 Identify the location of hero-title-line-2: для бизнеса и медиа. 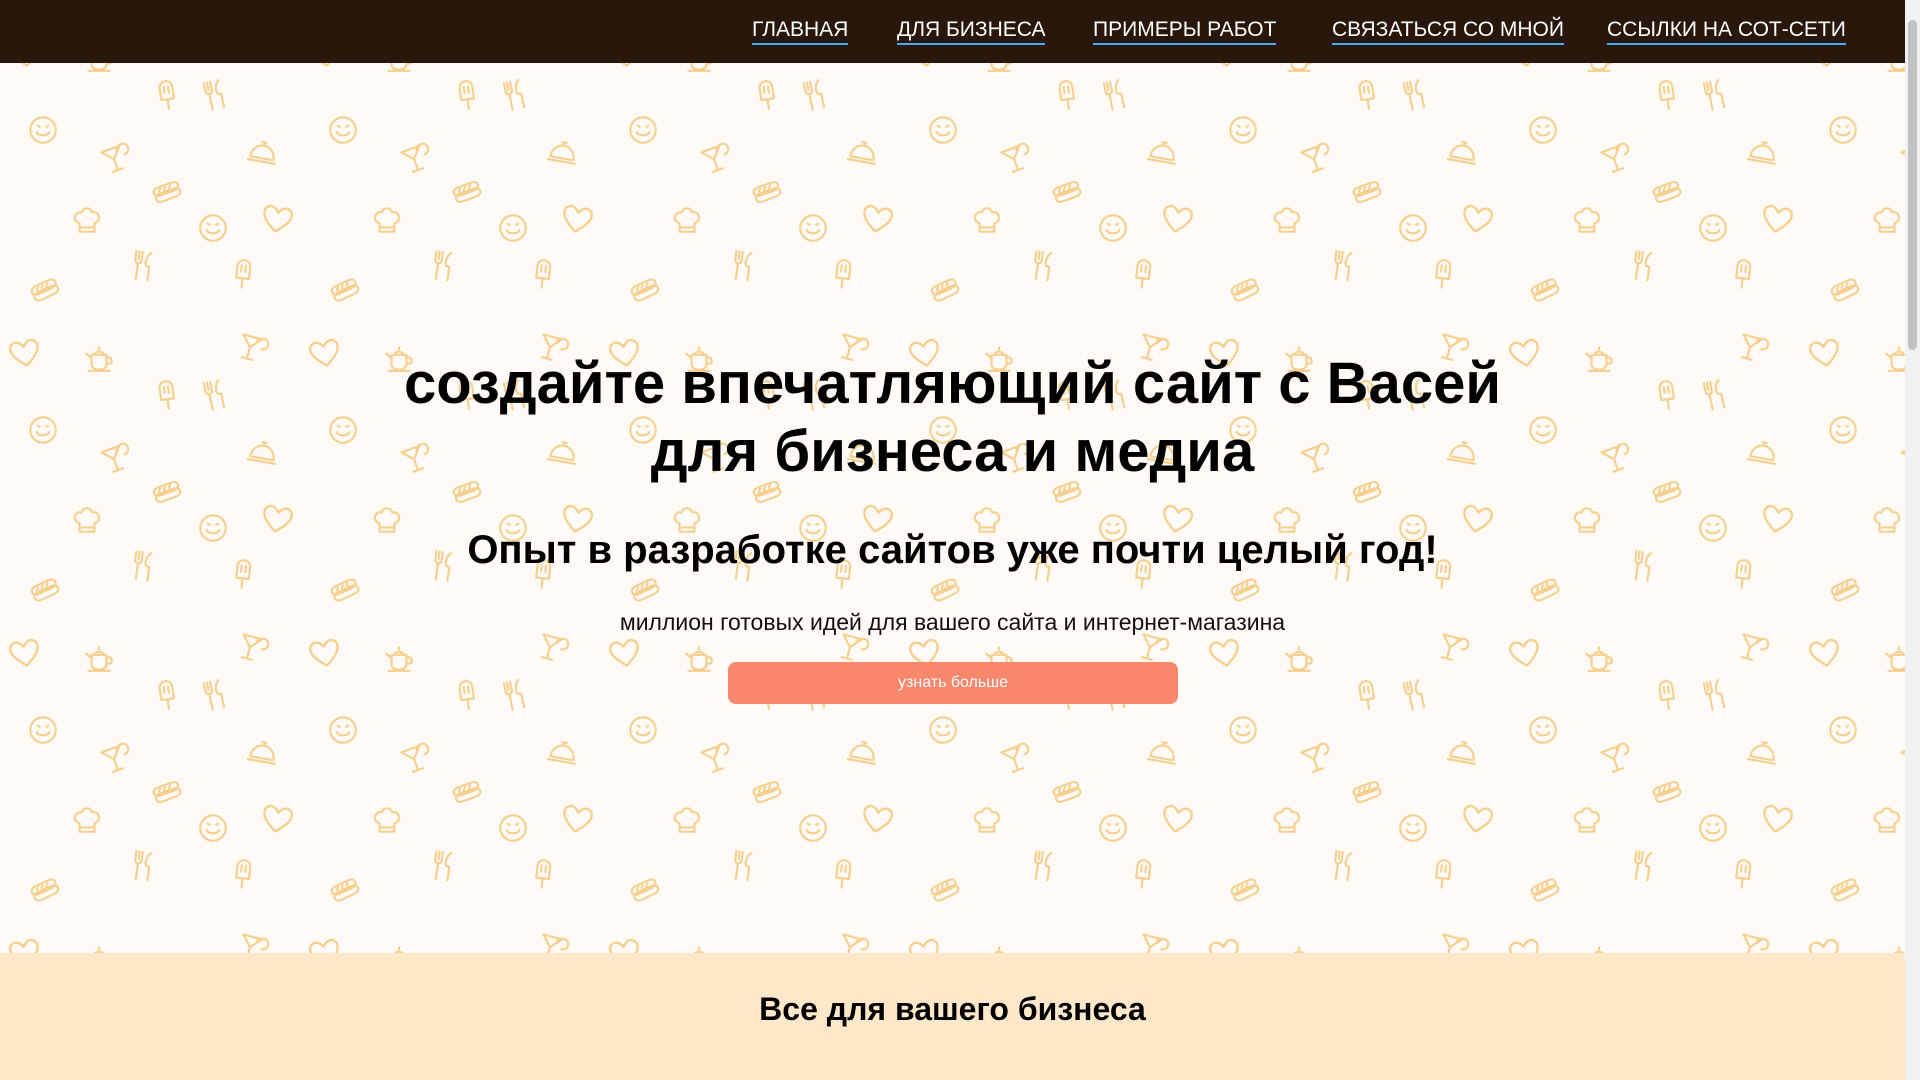
(952, 451).